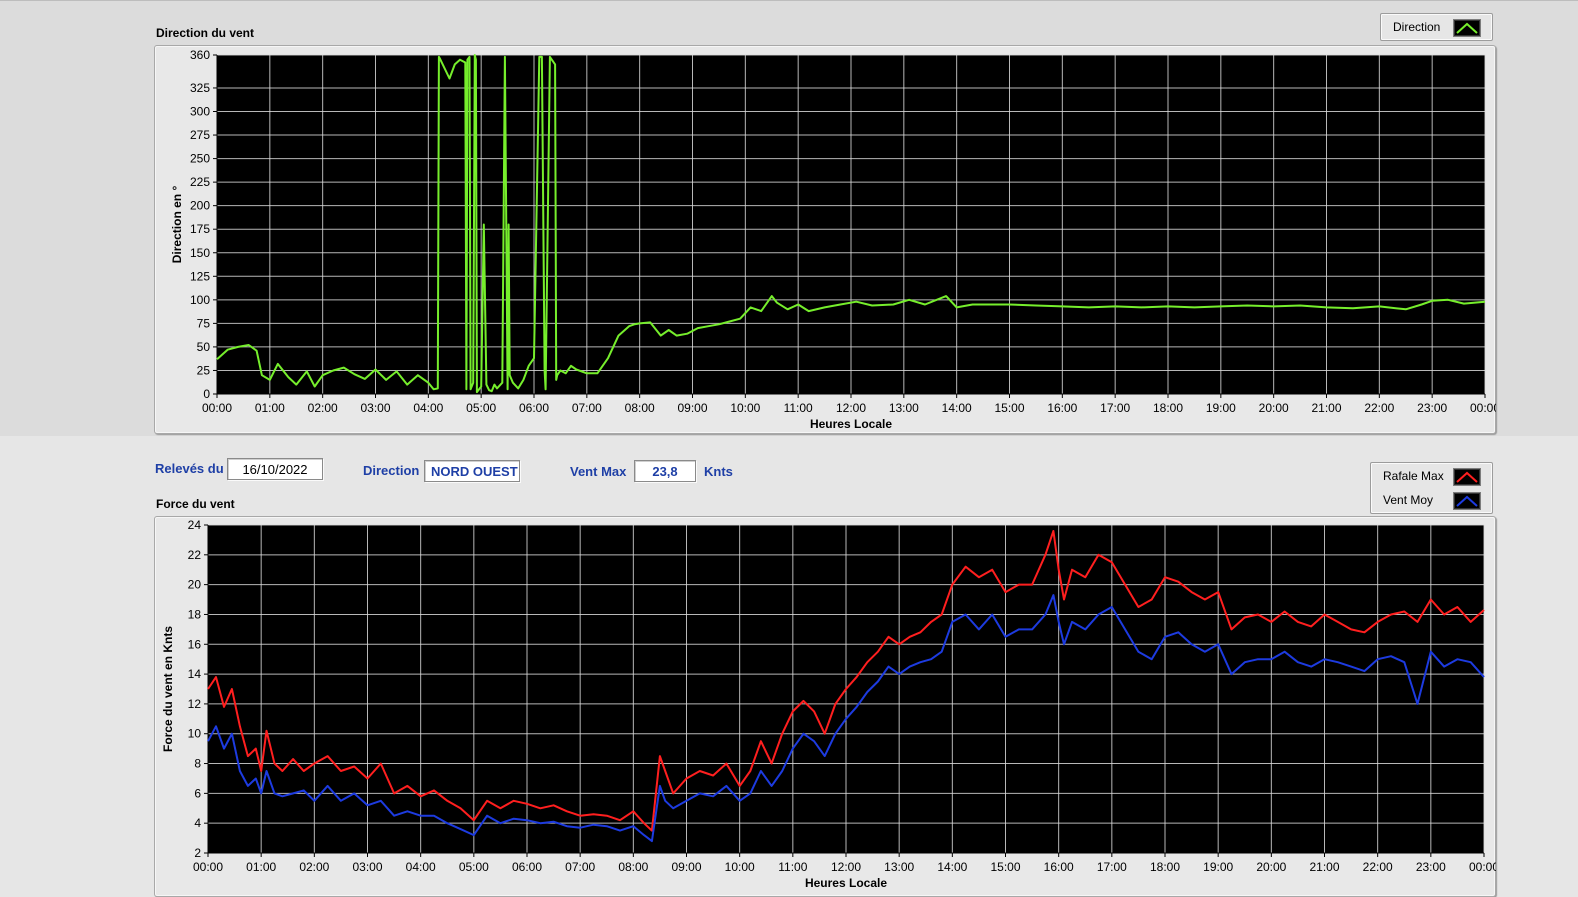 The height and width of the screenshot is (897, 1578). I want to click on y-tick-label: 360, so click(200, 55).